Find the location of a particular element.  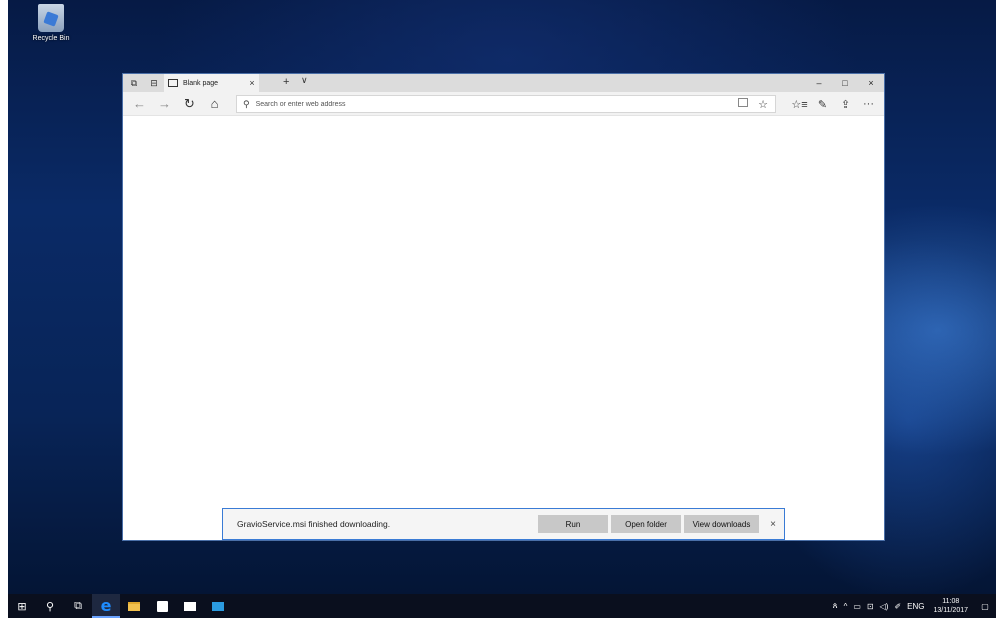

recycle-bin: Recycle Bin is located at coordinates (51, 23).